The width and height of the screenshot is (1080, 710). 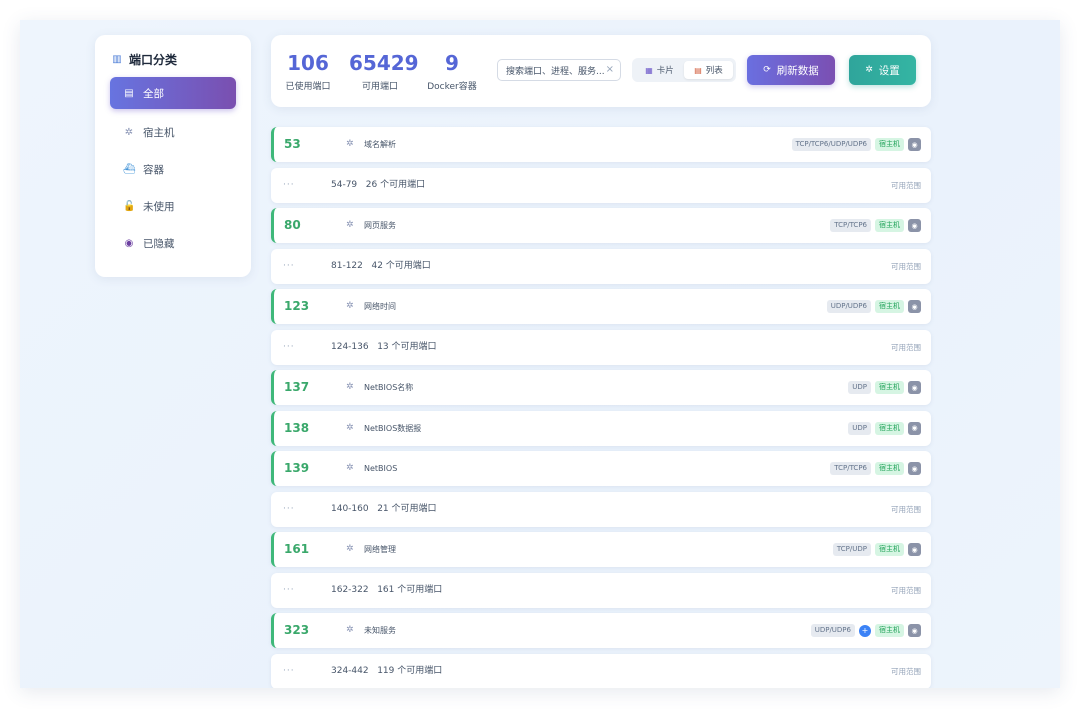 I want to click on port-row: 138 ✲ NetBIOS数据报 UDP 宿主机 ◉, so click(x=601, y=428).